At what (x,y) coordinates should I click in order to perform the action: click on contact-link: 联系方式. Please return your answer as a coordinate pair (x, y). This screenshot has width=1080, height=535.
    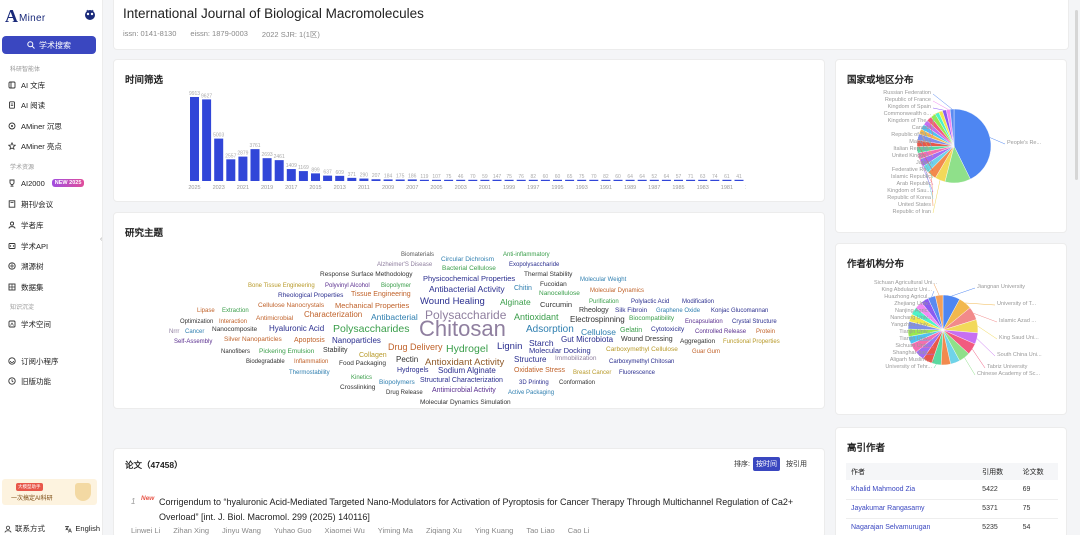
    Looking at the image, I should click on (24, 528).